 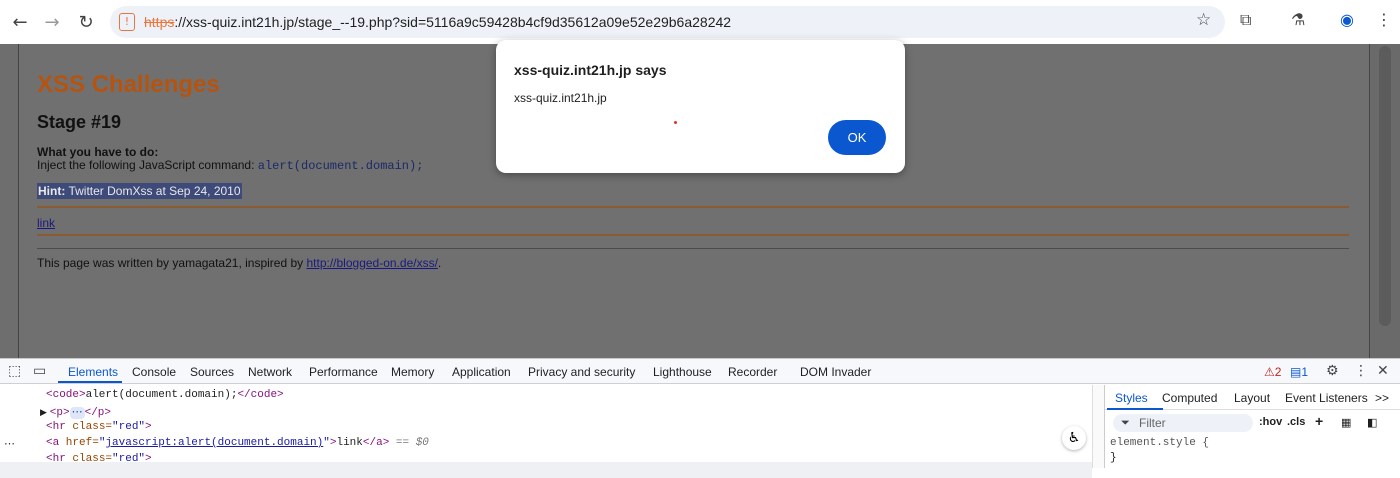 I want to click on stage-heading: Stage #19, so click(x=79, y=122).